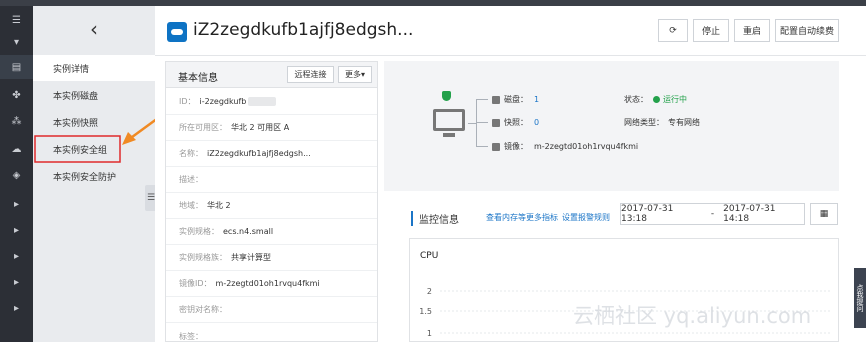  Describe the element at coordinates (496, 99) in the screenshot. I see `disk-icon` at that location.